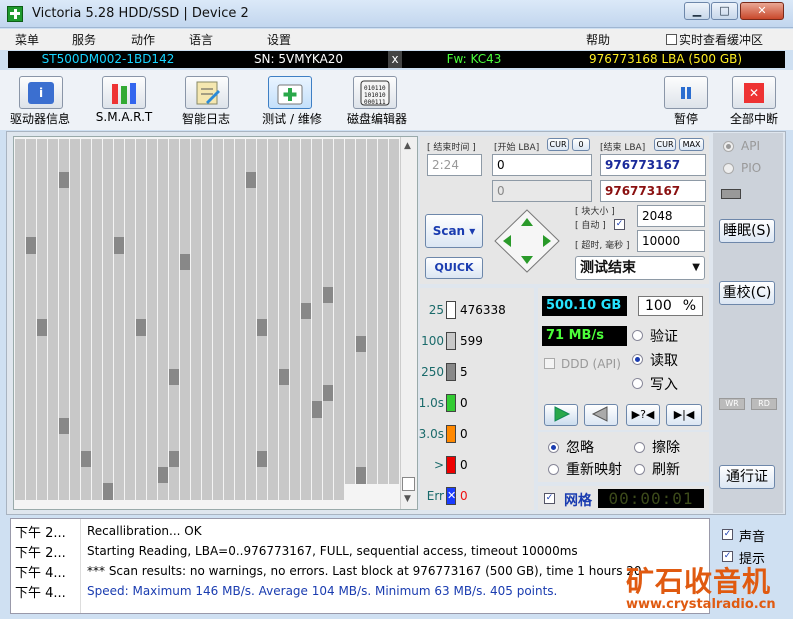 Image resolution: width=793 pixels, height=619 pixels. Describe the element at coordinates (671, 241) in the screenshot. I see `timeout-select` at that location.